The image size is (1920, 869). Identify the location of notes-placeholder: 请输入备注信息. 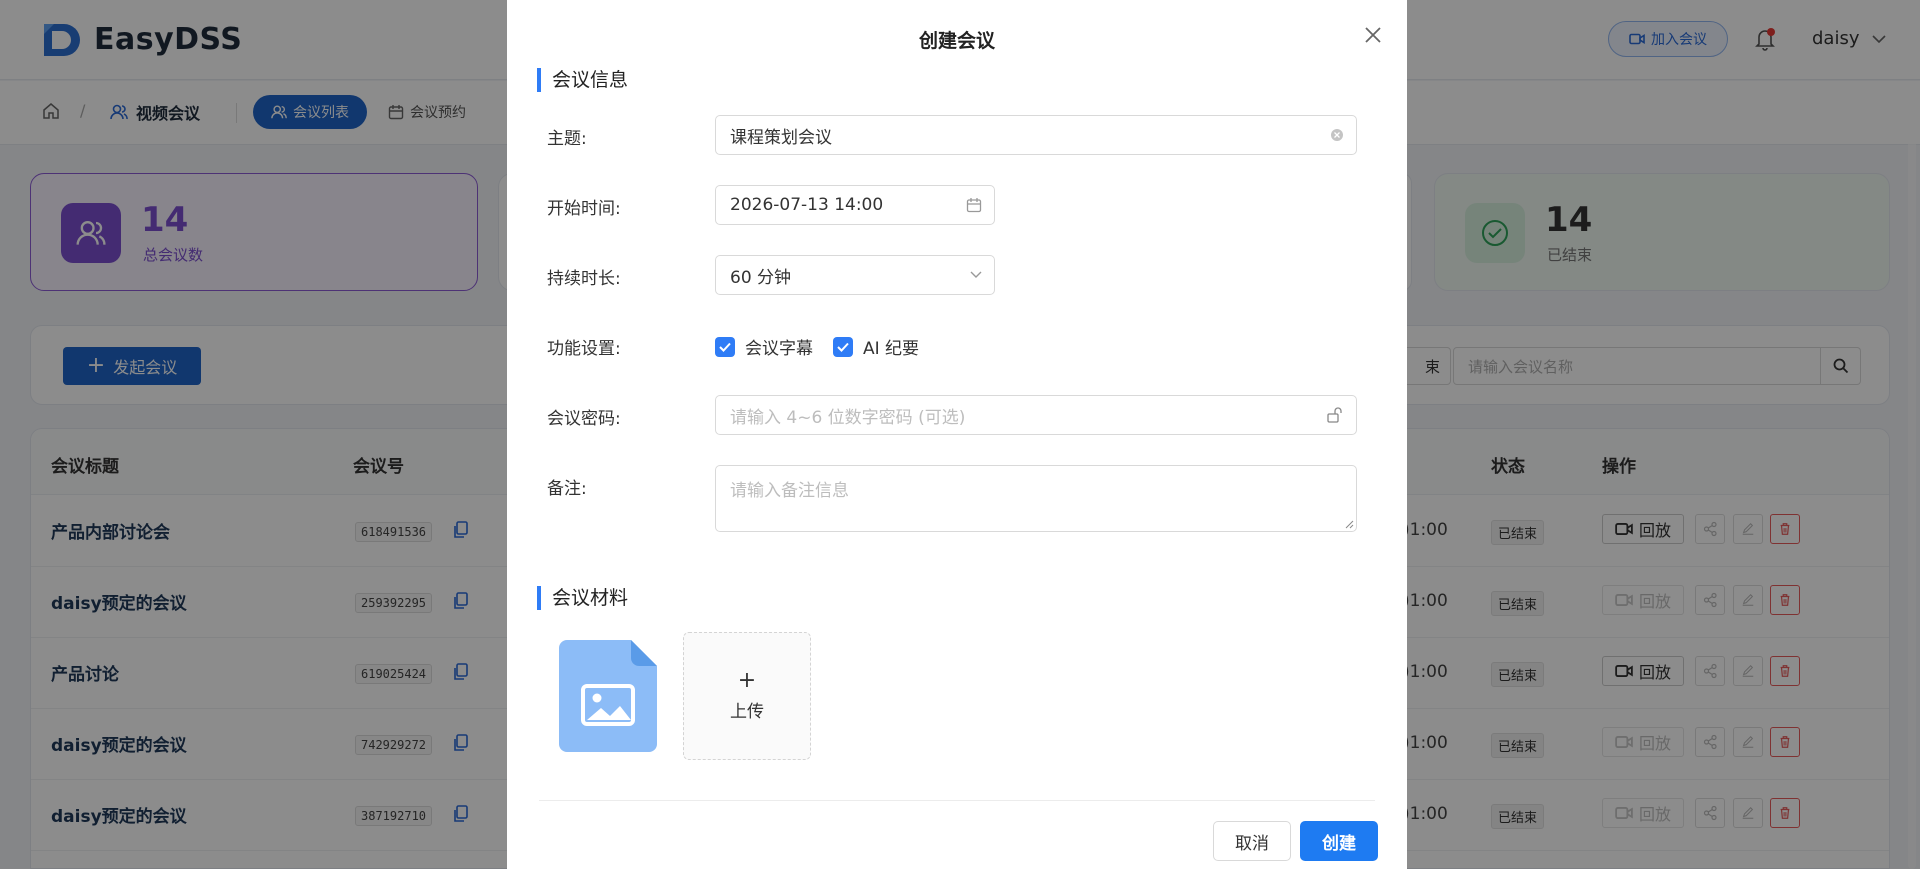
(789, 491).